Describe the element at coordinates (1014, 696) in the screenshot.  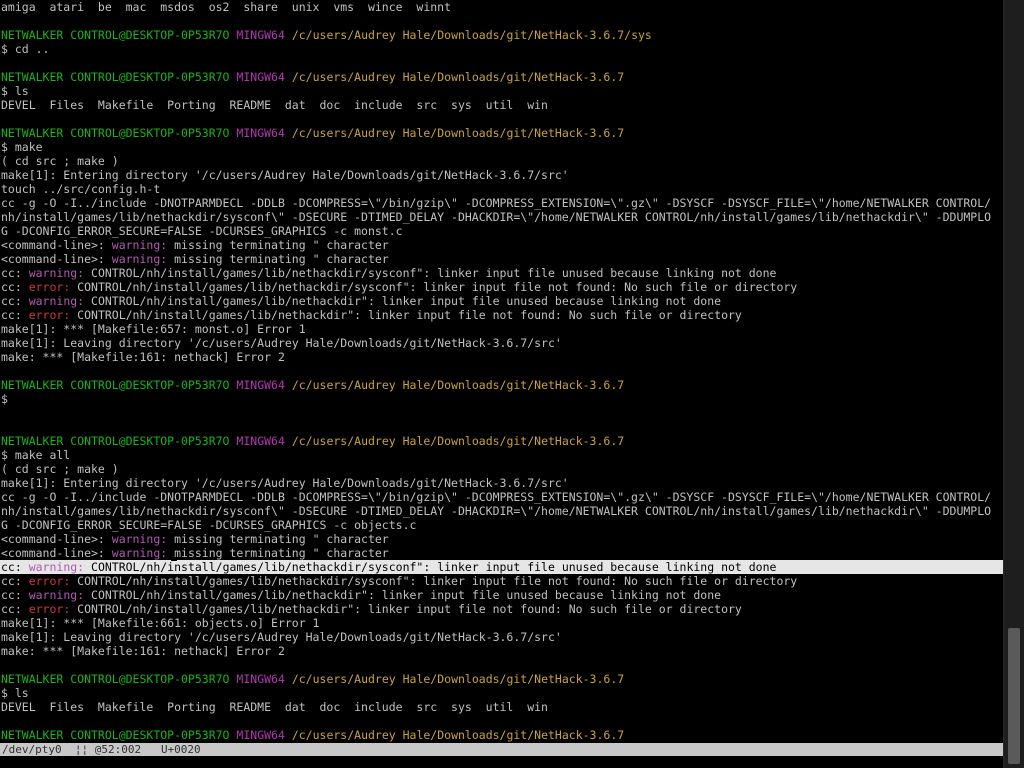
I see `scrollbar-thumb` at that location.